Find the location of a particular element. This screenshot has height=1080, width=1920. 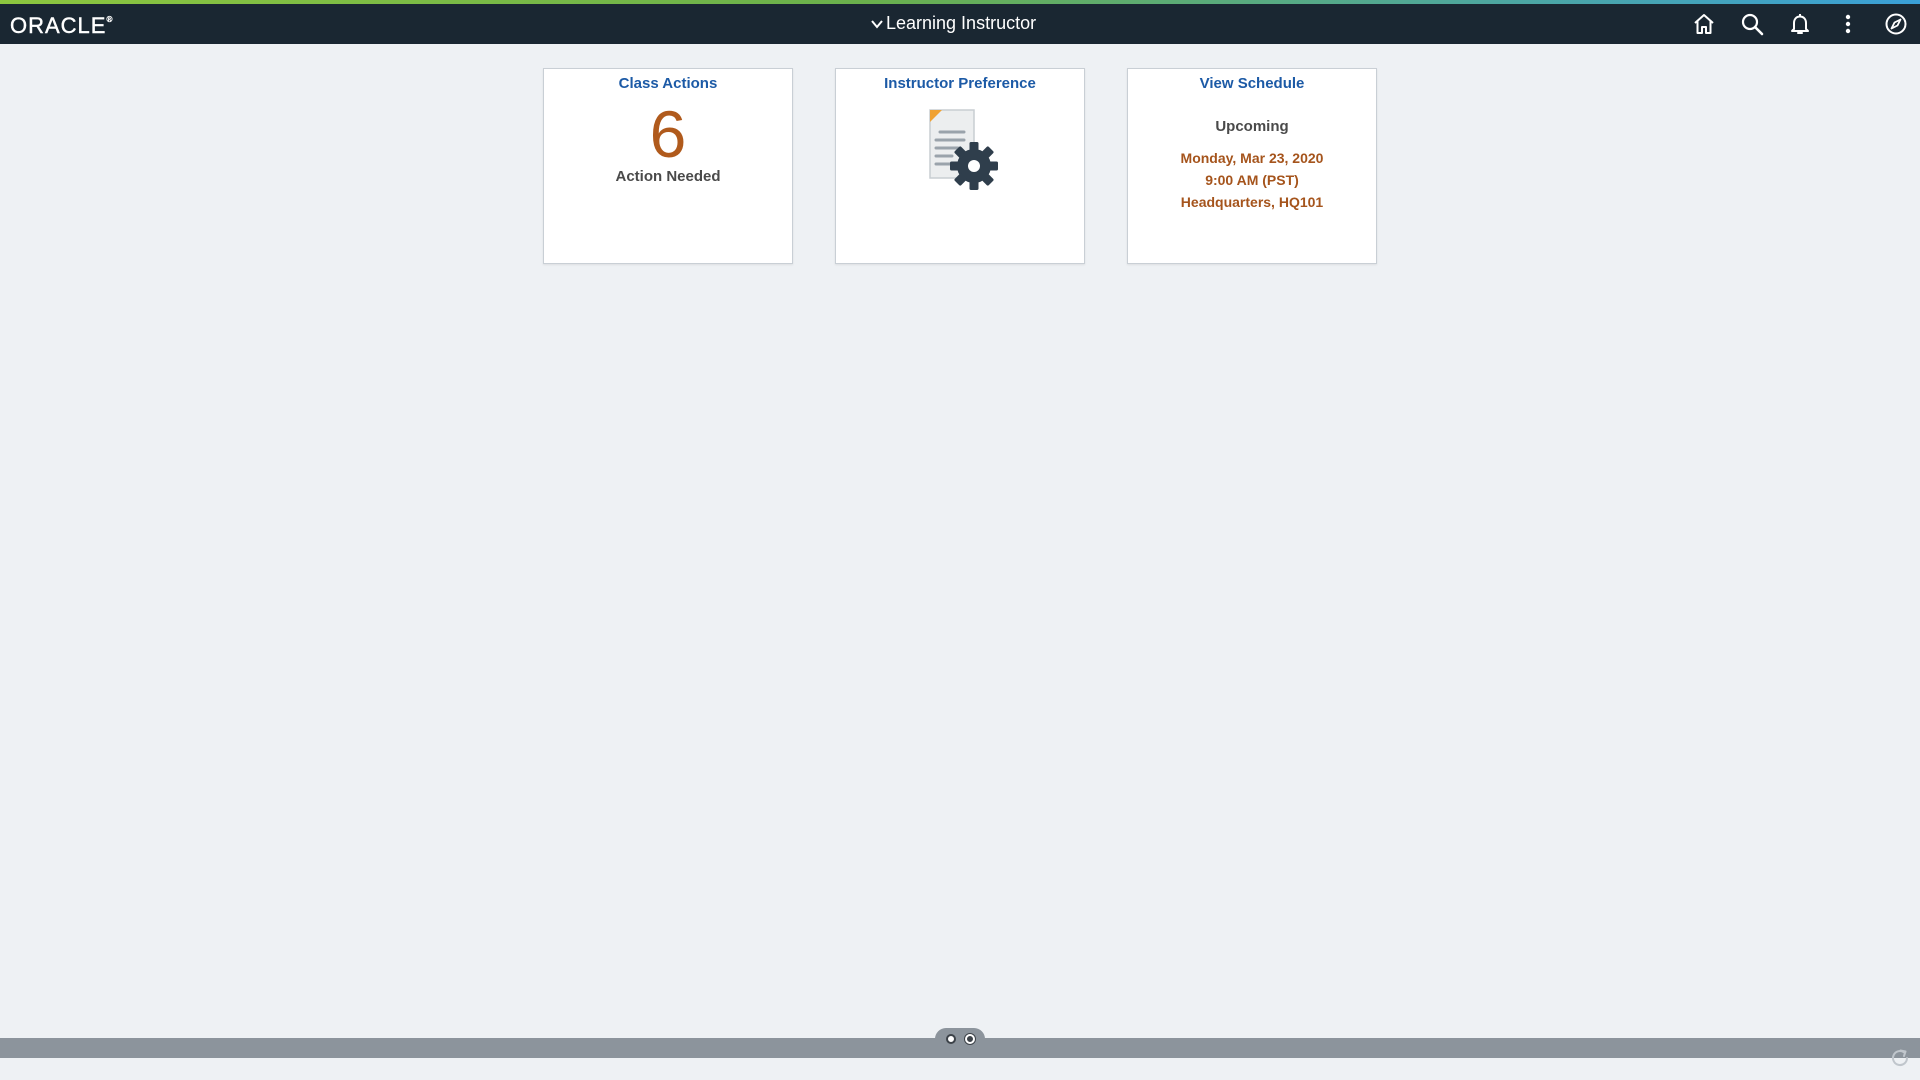

navbar-button is located at coordinates (1896, 24).